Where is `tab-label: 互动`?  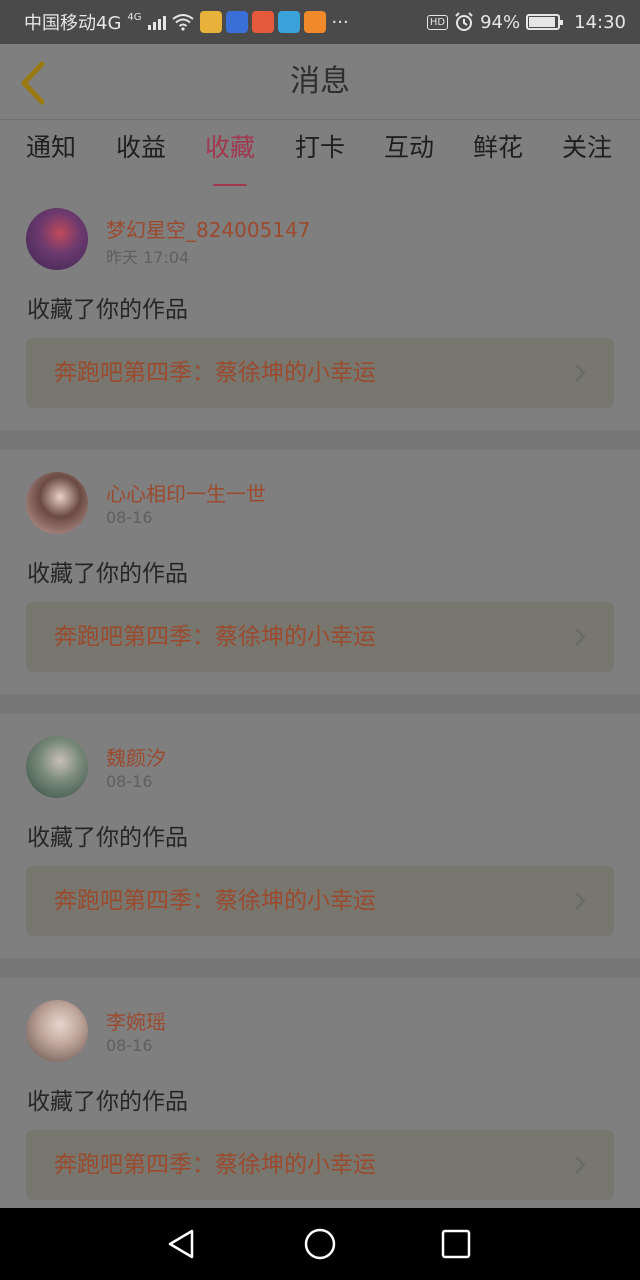 tab-label: 互动 is located at coordinates (408, 147).